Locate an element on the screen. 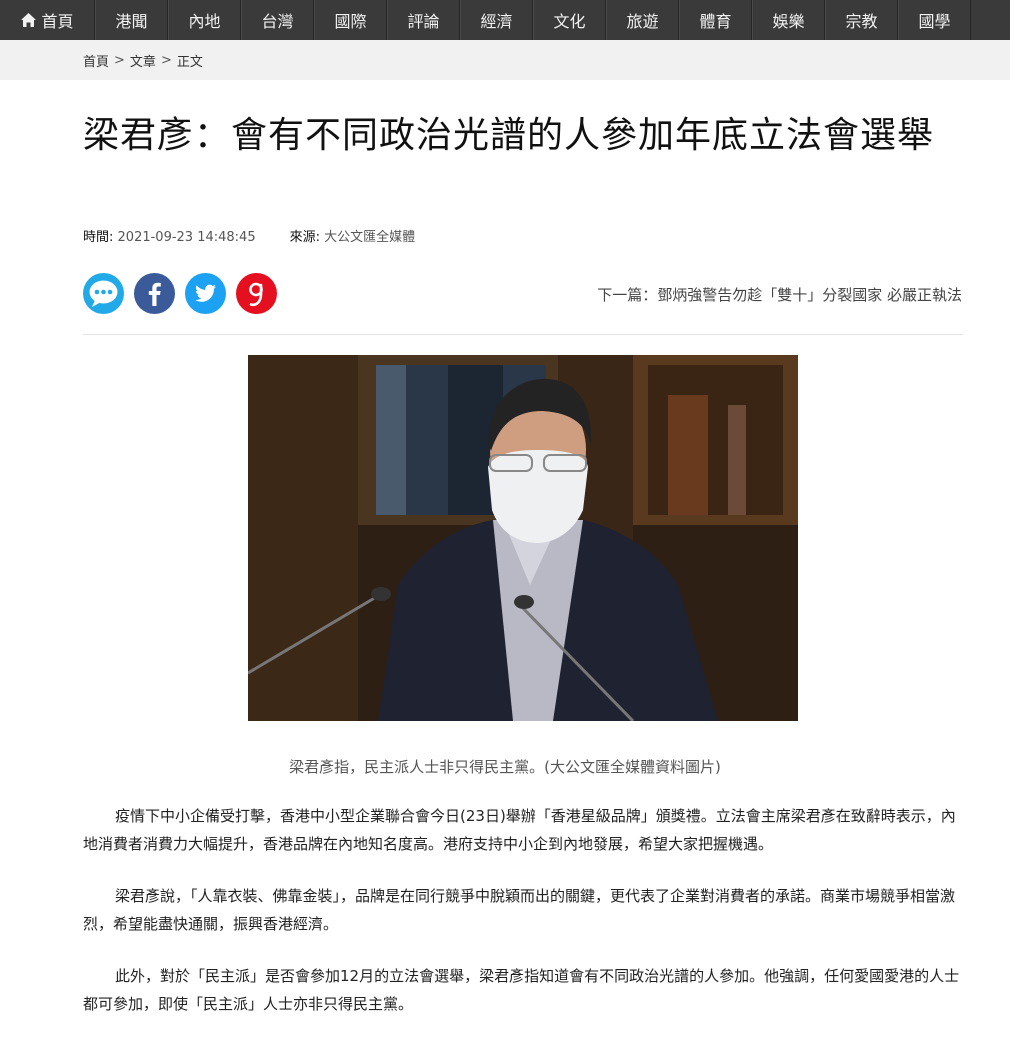 The image size is (1010, 1062). nav-item-label: 港聞 is located at coordinates (131, 21).